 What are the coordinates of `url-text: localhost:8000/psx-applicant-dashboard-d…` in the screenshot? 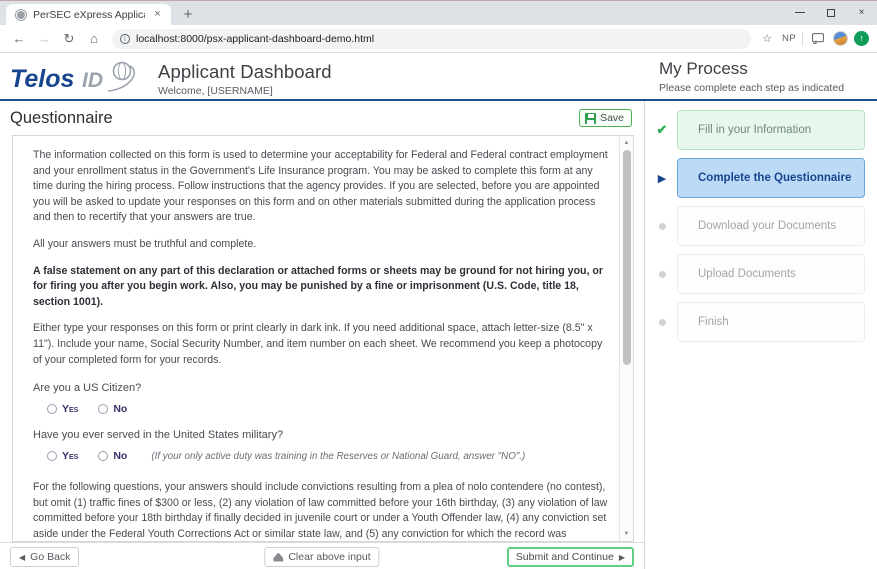 It's located at (255, 38).